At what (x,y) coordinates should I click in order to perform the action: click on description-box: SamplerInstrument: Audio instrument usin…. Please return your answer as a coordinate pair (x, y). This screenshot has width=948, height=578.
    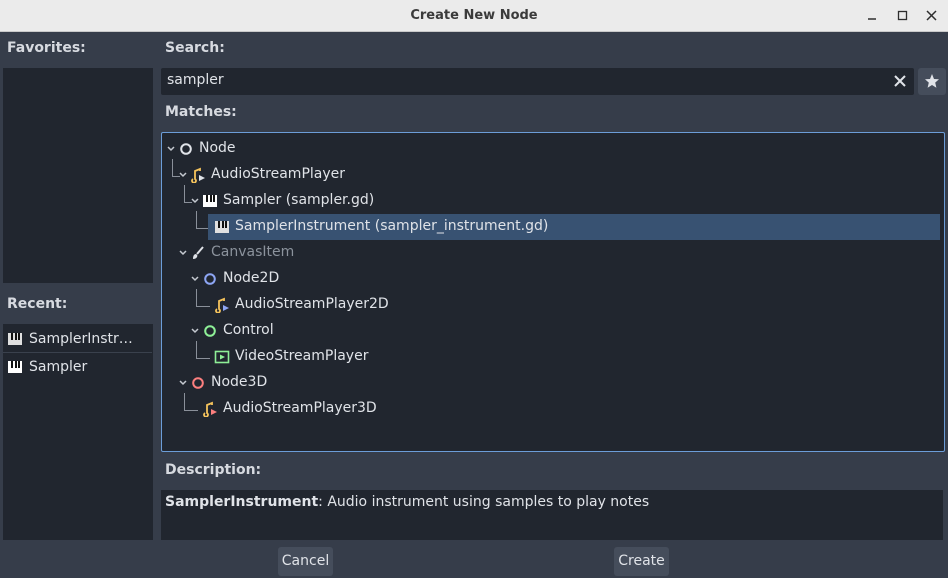
    Looking at the image, I should click on (552, 515).